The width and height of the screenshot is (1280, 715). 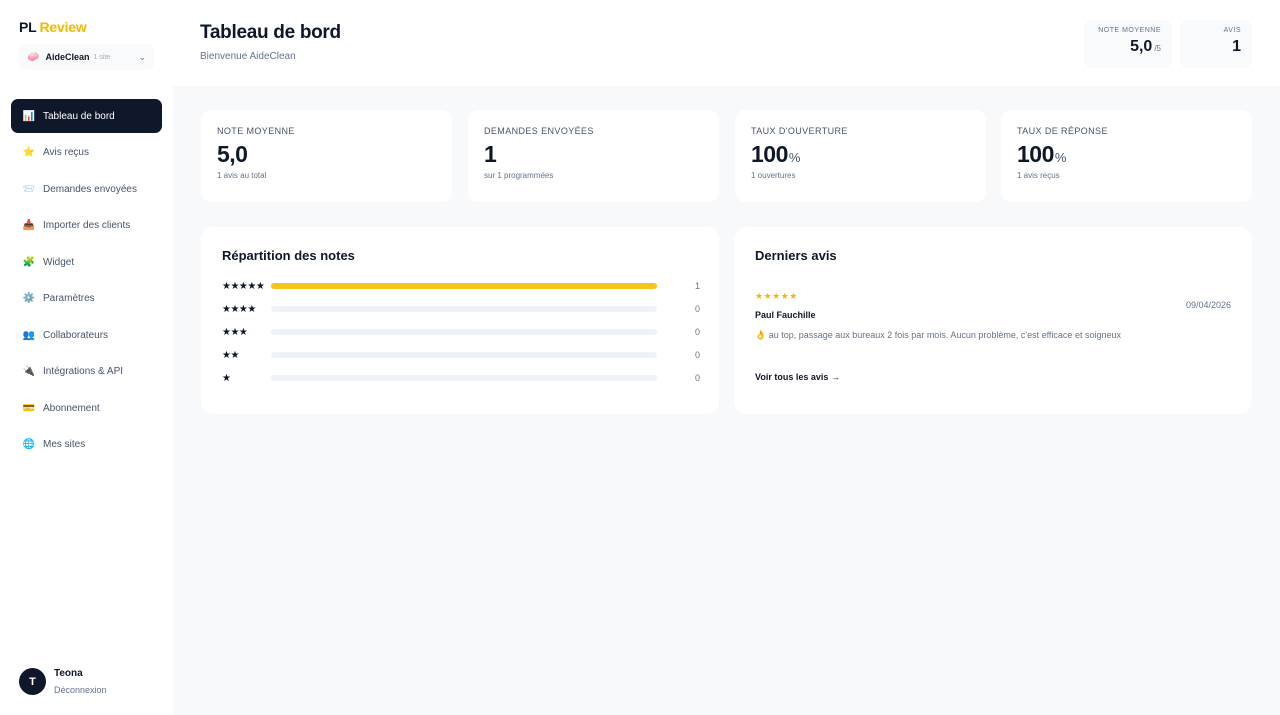 What do you see at coordinates (1062, 131) in the screenshot?
I see `kpi-label: TAUX DE RÉPONSE` at bounding box center [1062, 131].